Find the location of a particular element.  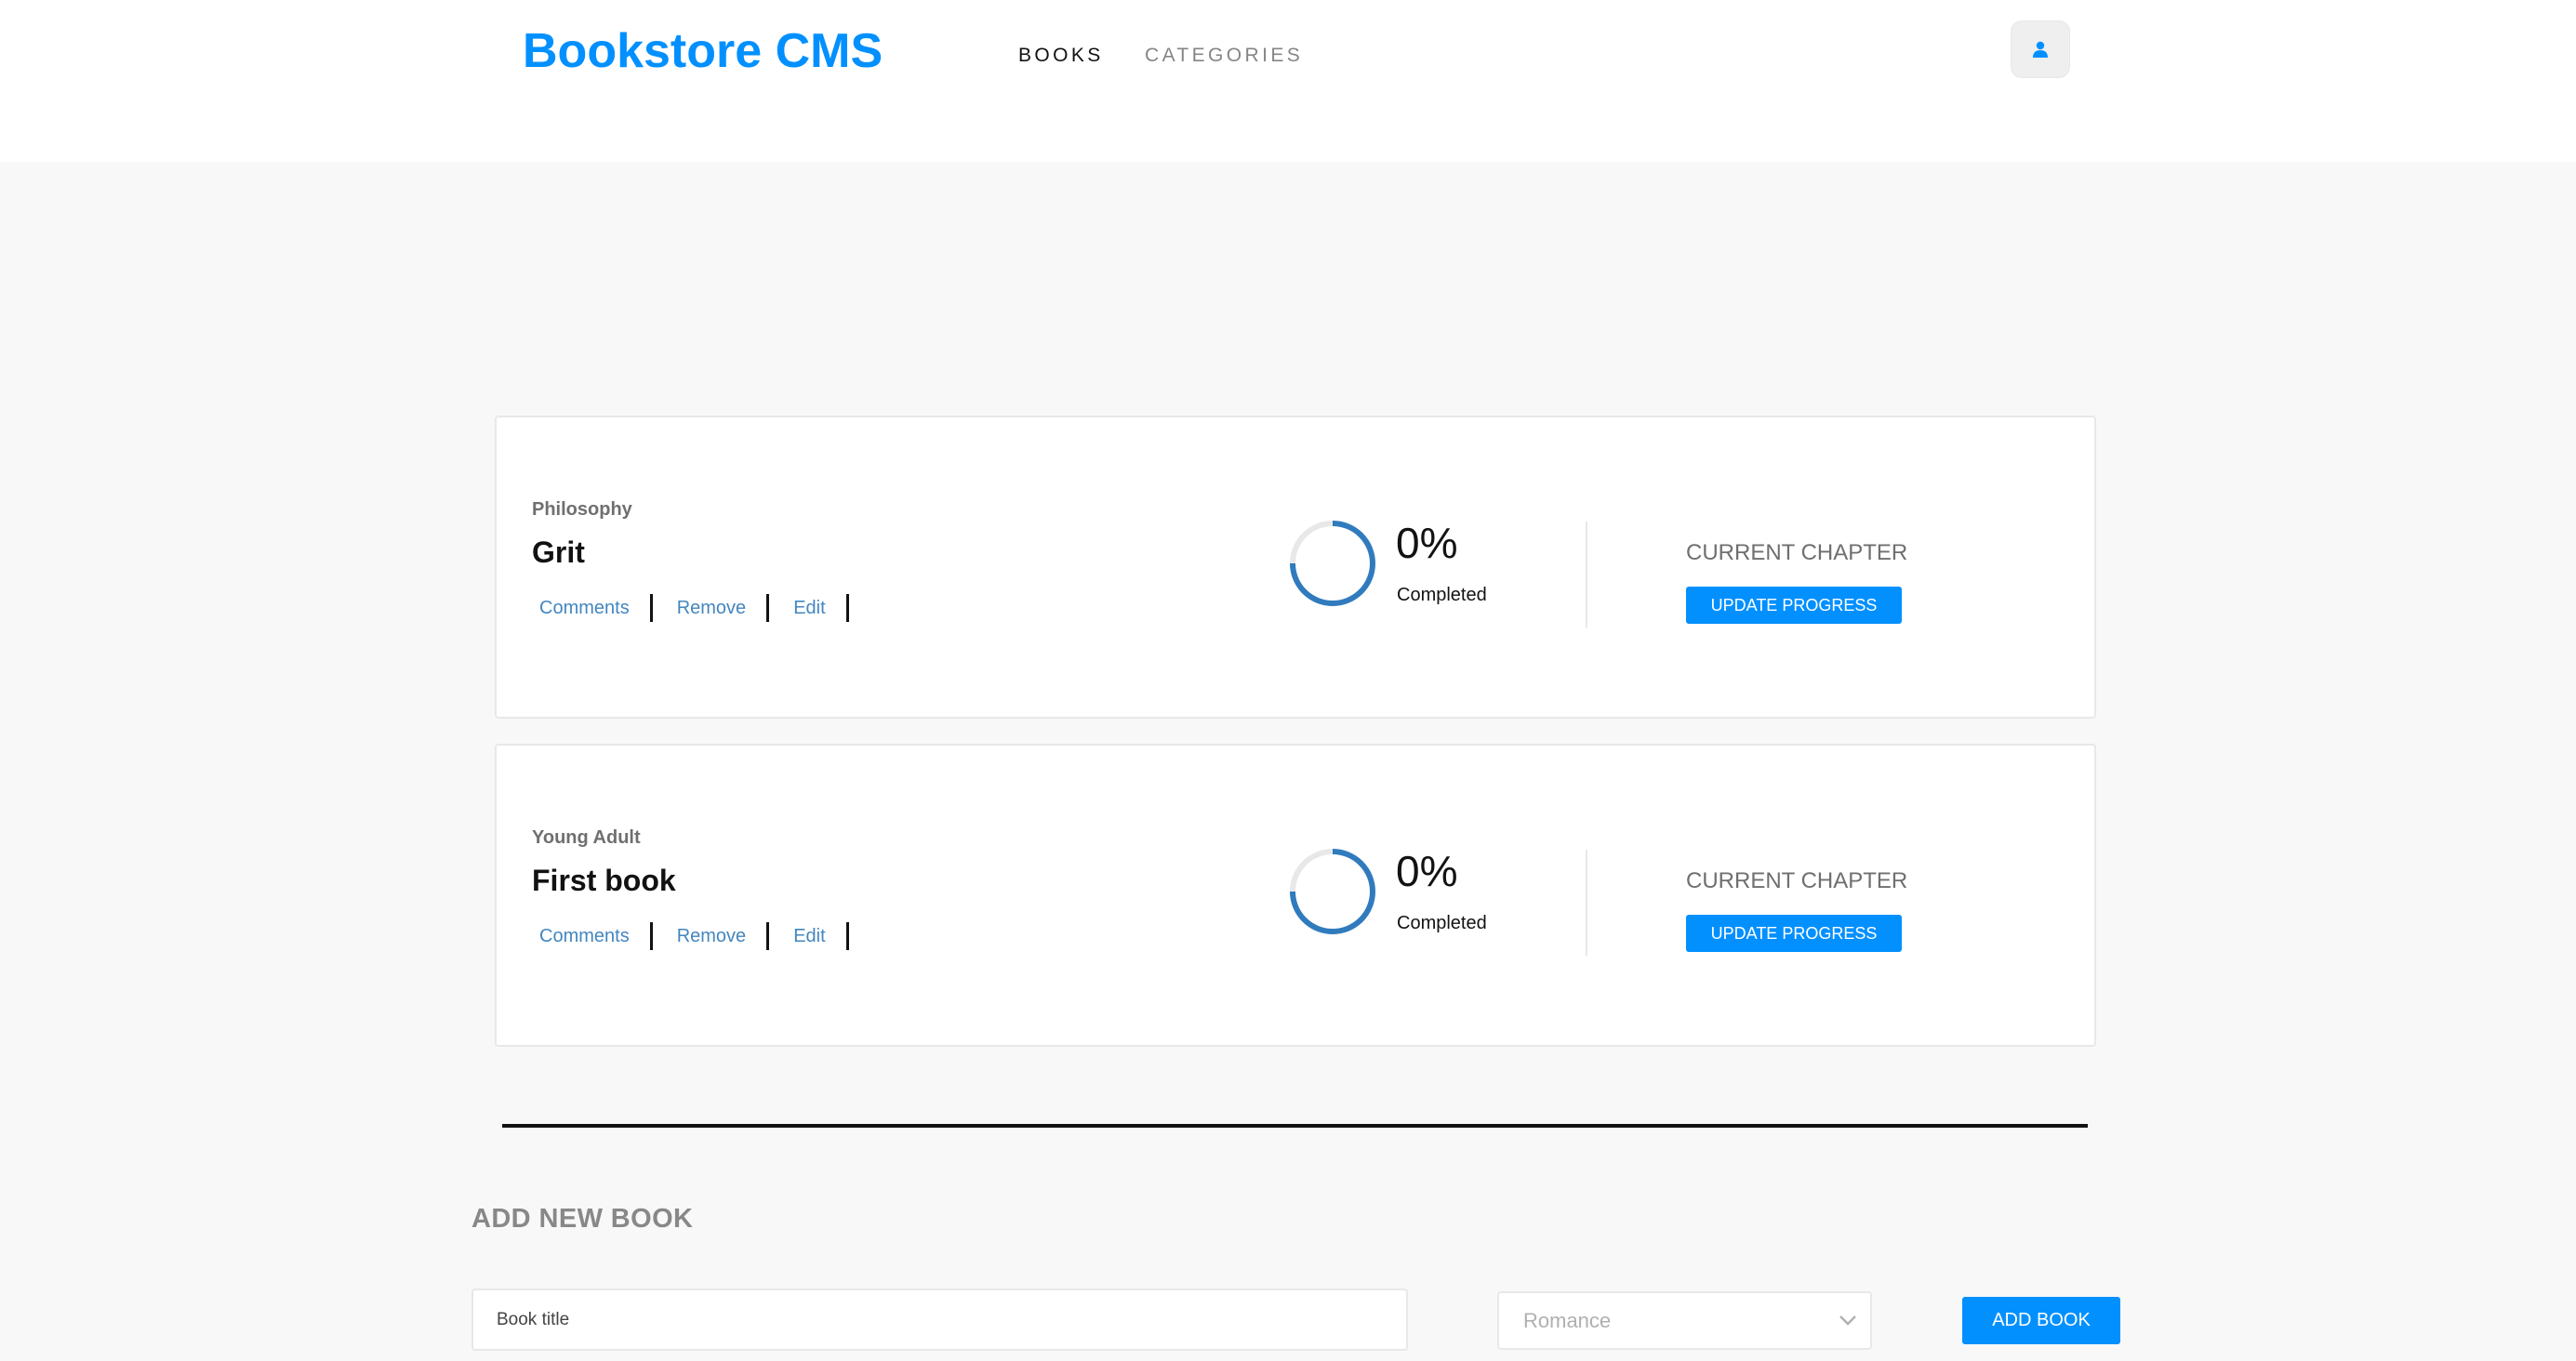

add-book-heading: ADD NEW BOOK is located at coordinates (582, 1219).